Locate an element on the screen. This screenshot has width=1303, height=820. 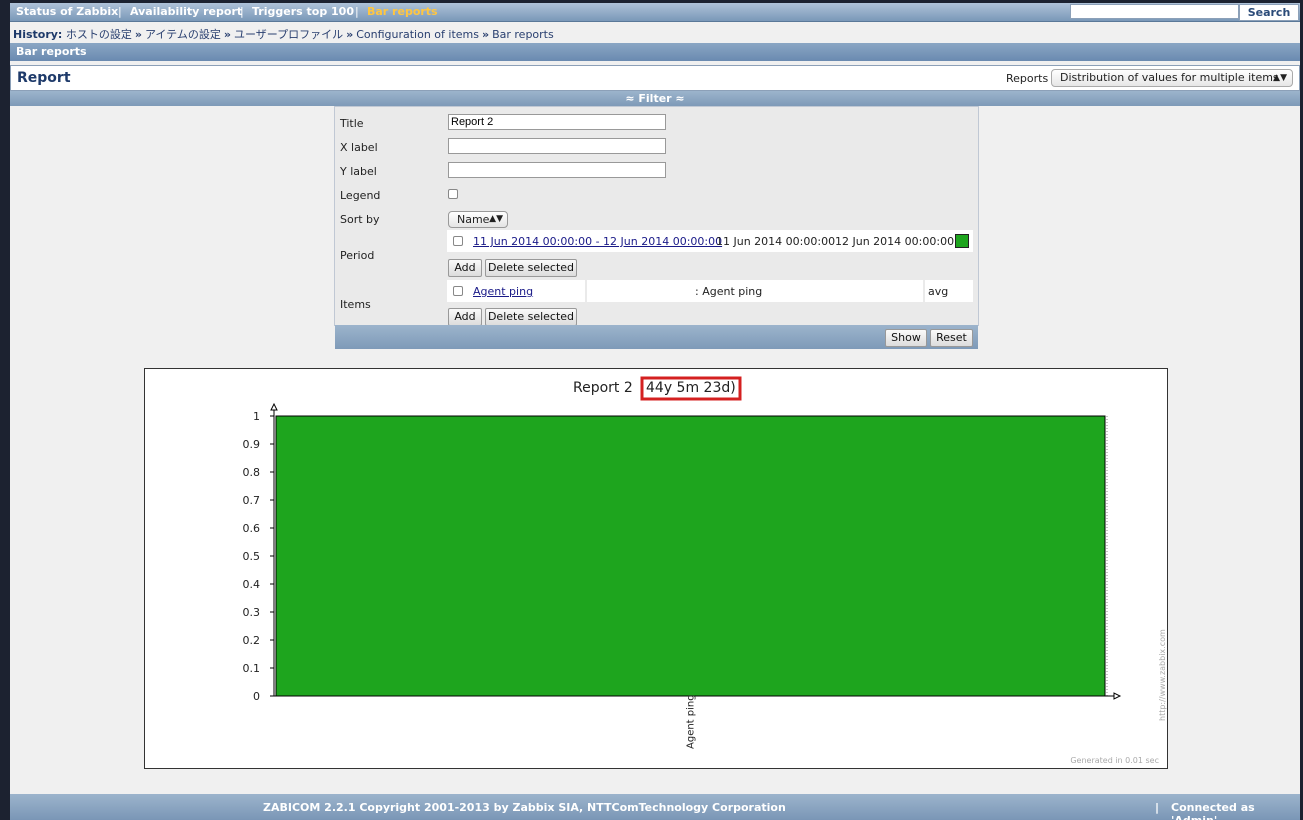
title-input is located at coordinates (557, 122).